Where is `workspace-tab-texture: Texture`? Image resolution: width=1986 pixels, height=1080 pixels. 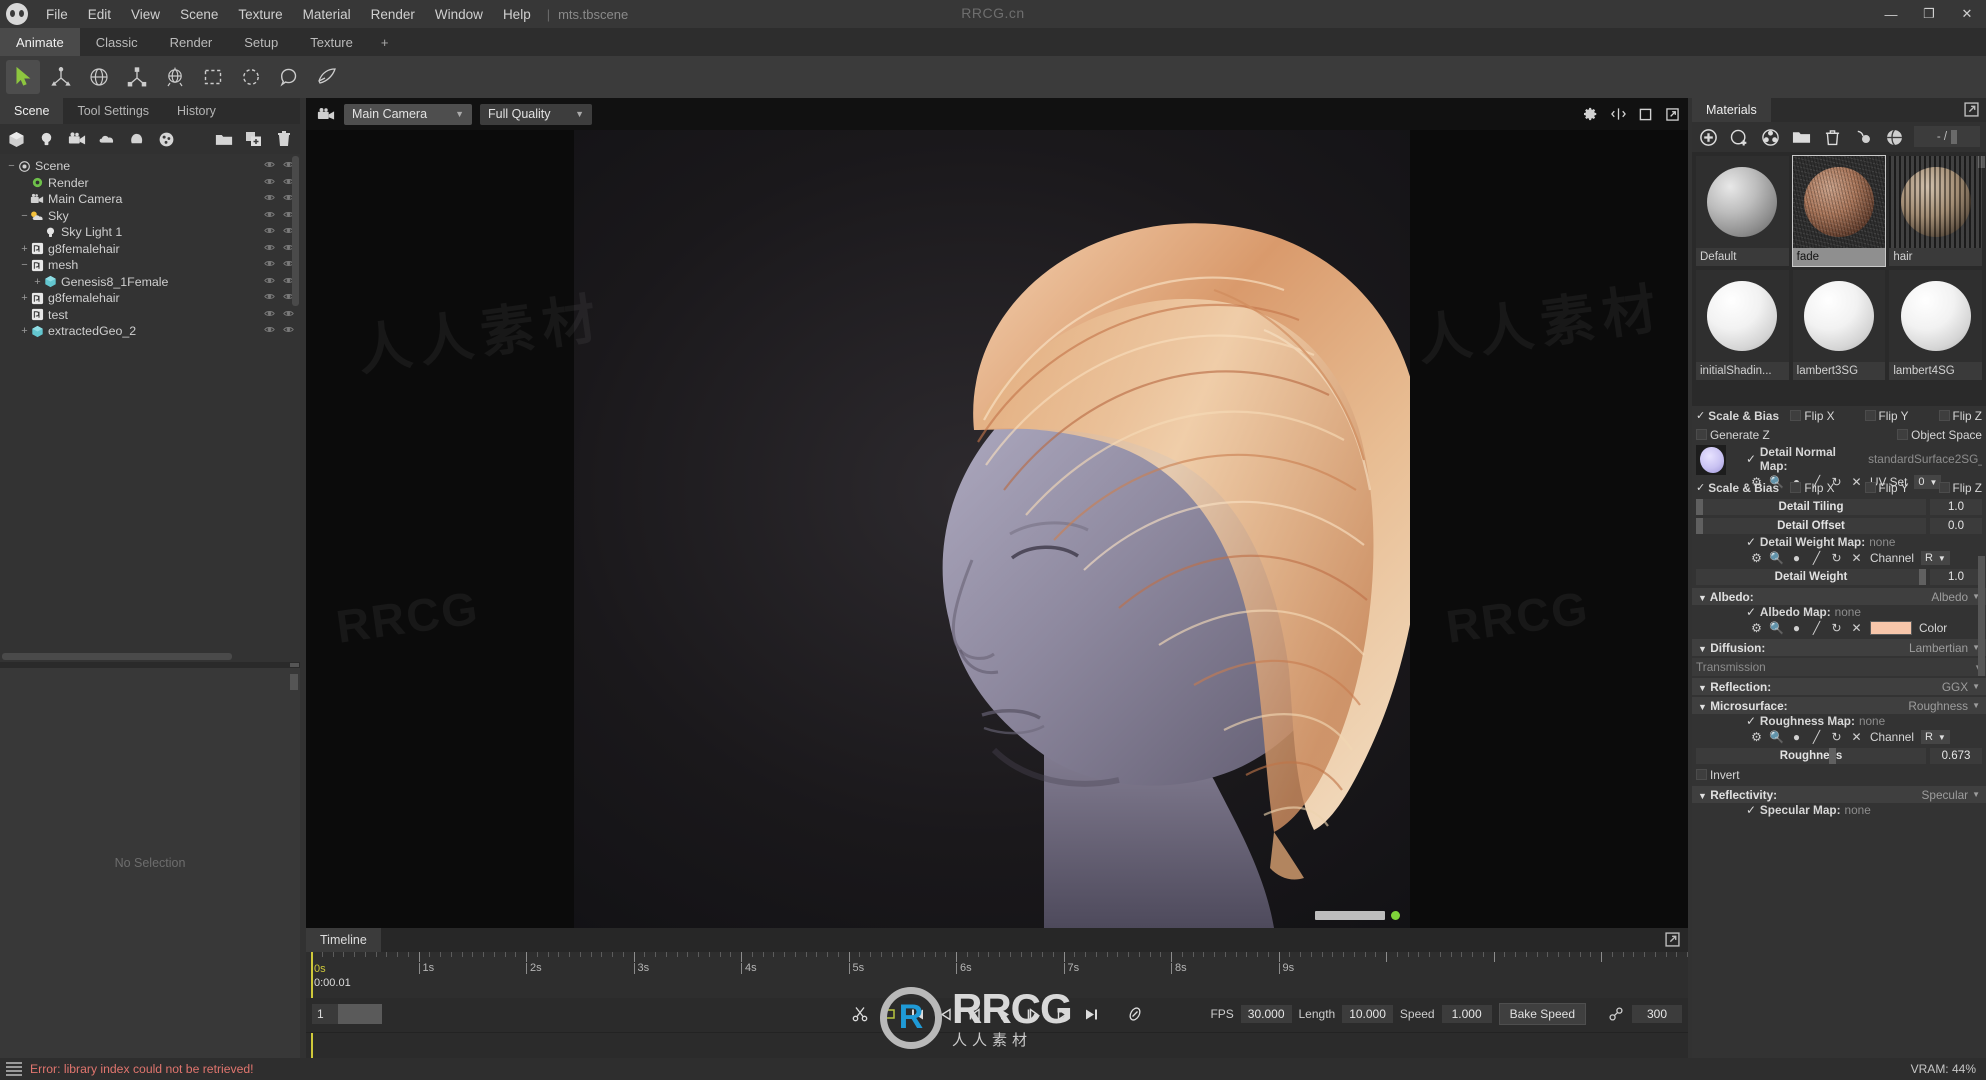
workspace-tab-texture: Texture is located at coordinates (331, 42).